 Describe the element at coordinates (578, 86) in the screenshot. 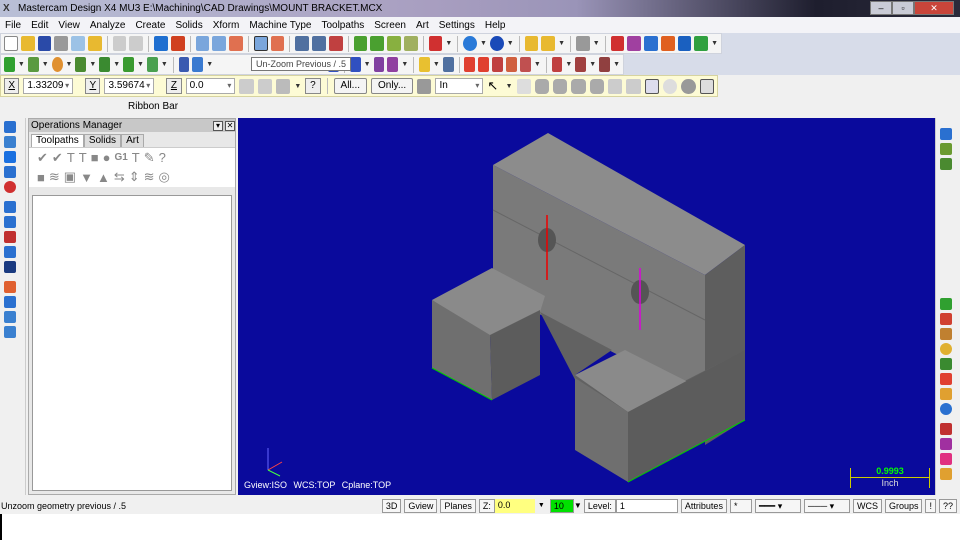

I see `vector-select-icon` at that location.